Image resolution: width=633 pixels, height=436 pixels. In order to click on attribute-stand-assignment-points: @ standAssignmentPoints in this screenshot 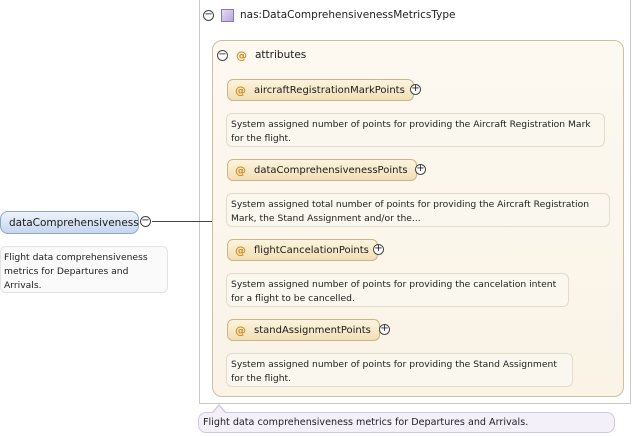, I will do `click(303, 330)`.